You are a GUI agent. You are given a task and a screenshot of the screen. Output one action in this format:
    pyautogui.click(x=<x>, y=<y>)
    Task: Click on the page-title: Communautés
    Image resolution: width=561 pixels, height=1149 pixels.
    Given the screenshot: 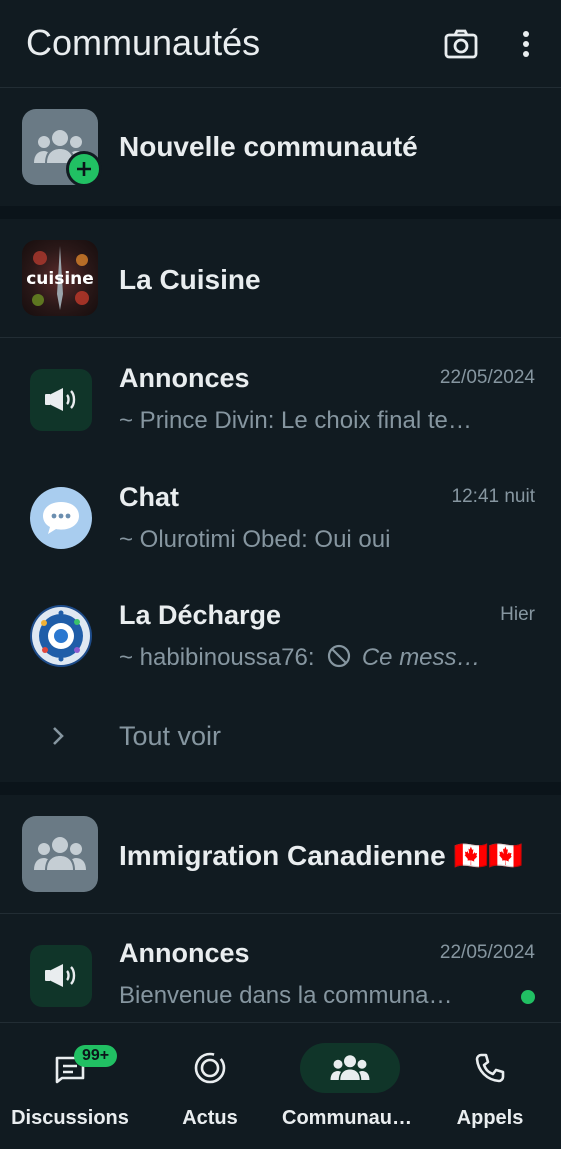 What is the action you would take?
    pyautogui.click(x=143, y=42)
    